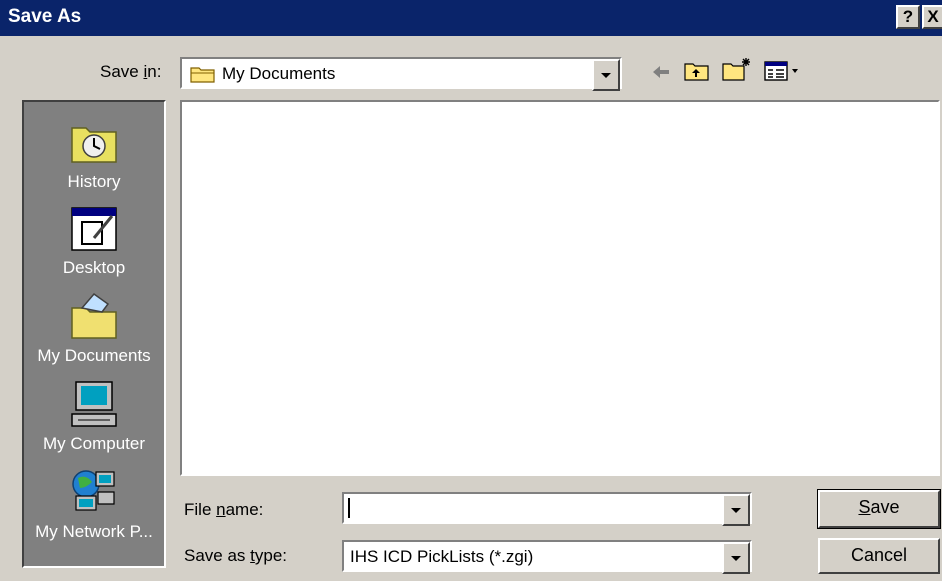 This screenshot has height=581, width=942. Describe the element at coordinates (879, 556) in the screenshot. I see `cancel-button: Cancel` at that location.